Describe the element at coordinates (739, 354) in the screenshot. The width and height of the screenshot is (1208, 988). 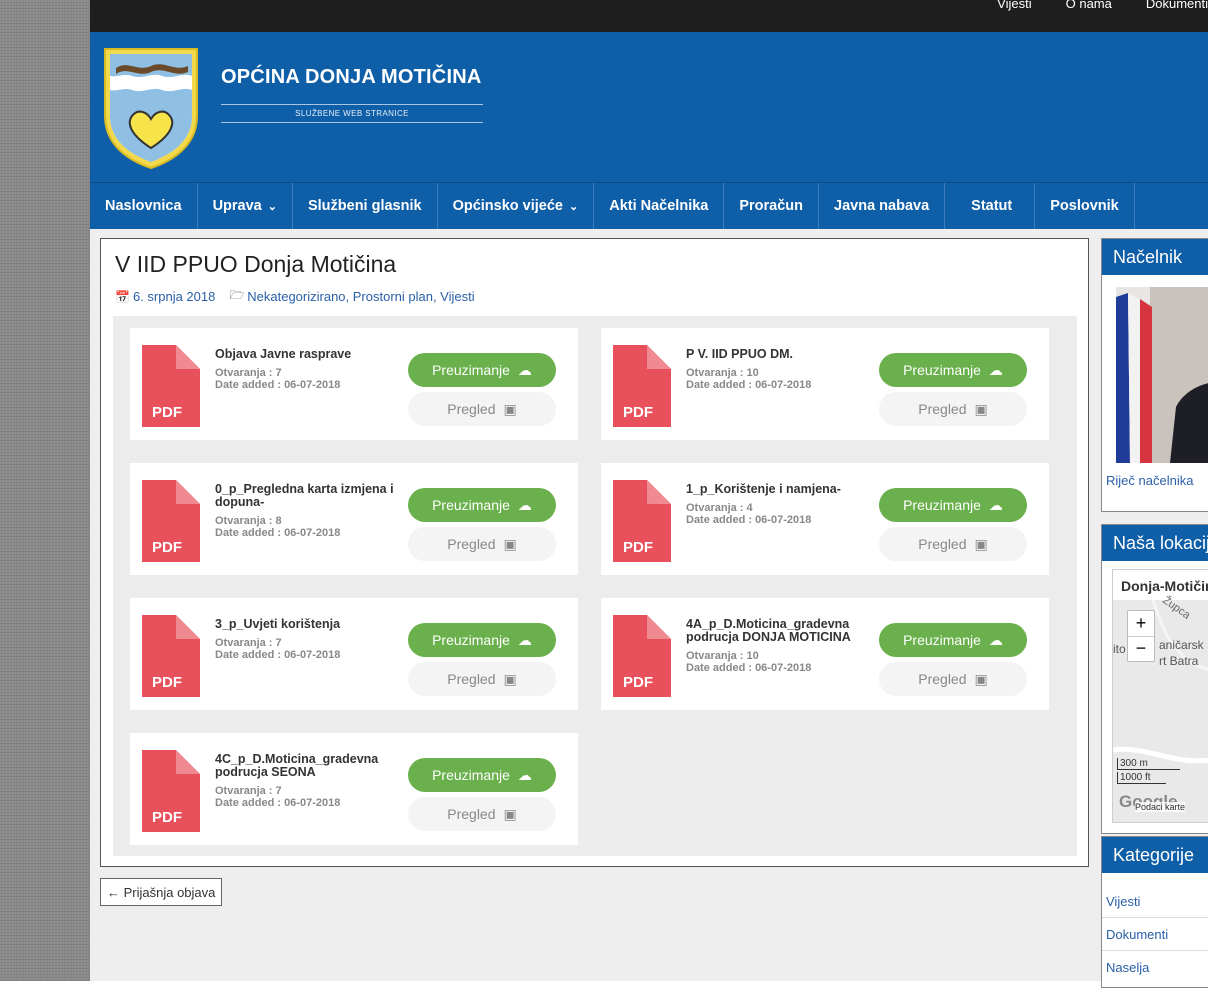
I see `document-title-text: P V. IID PPUO DM.` at that location.